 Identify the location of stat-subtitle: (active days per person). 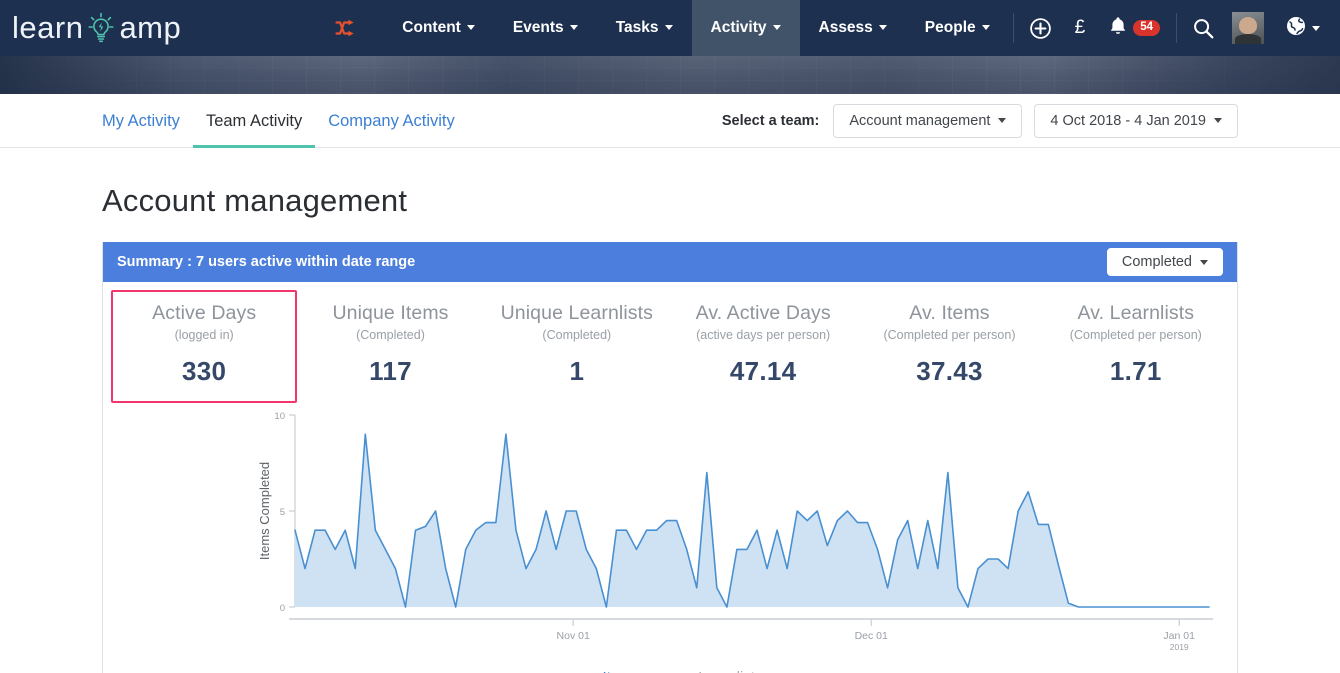
(763, 335).